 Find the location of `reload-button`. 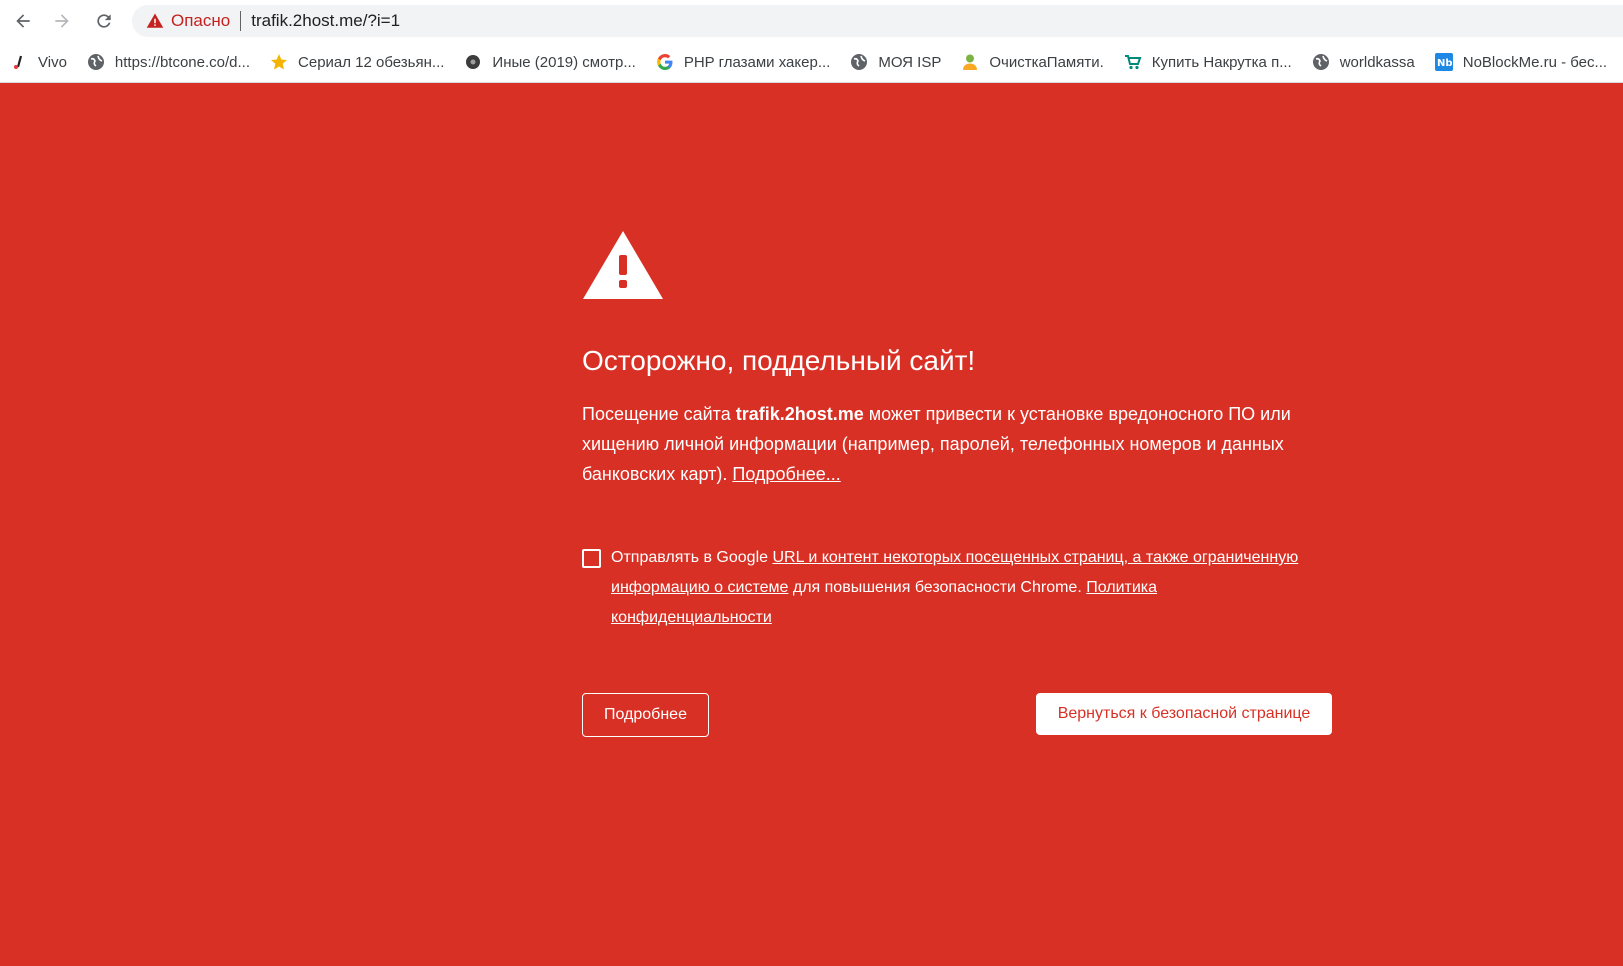

reload-button is located at coordinates (104, 21).